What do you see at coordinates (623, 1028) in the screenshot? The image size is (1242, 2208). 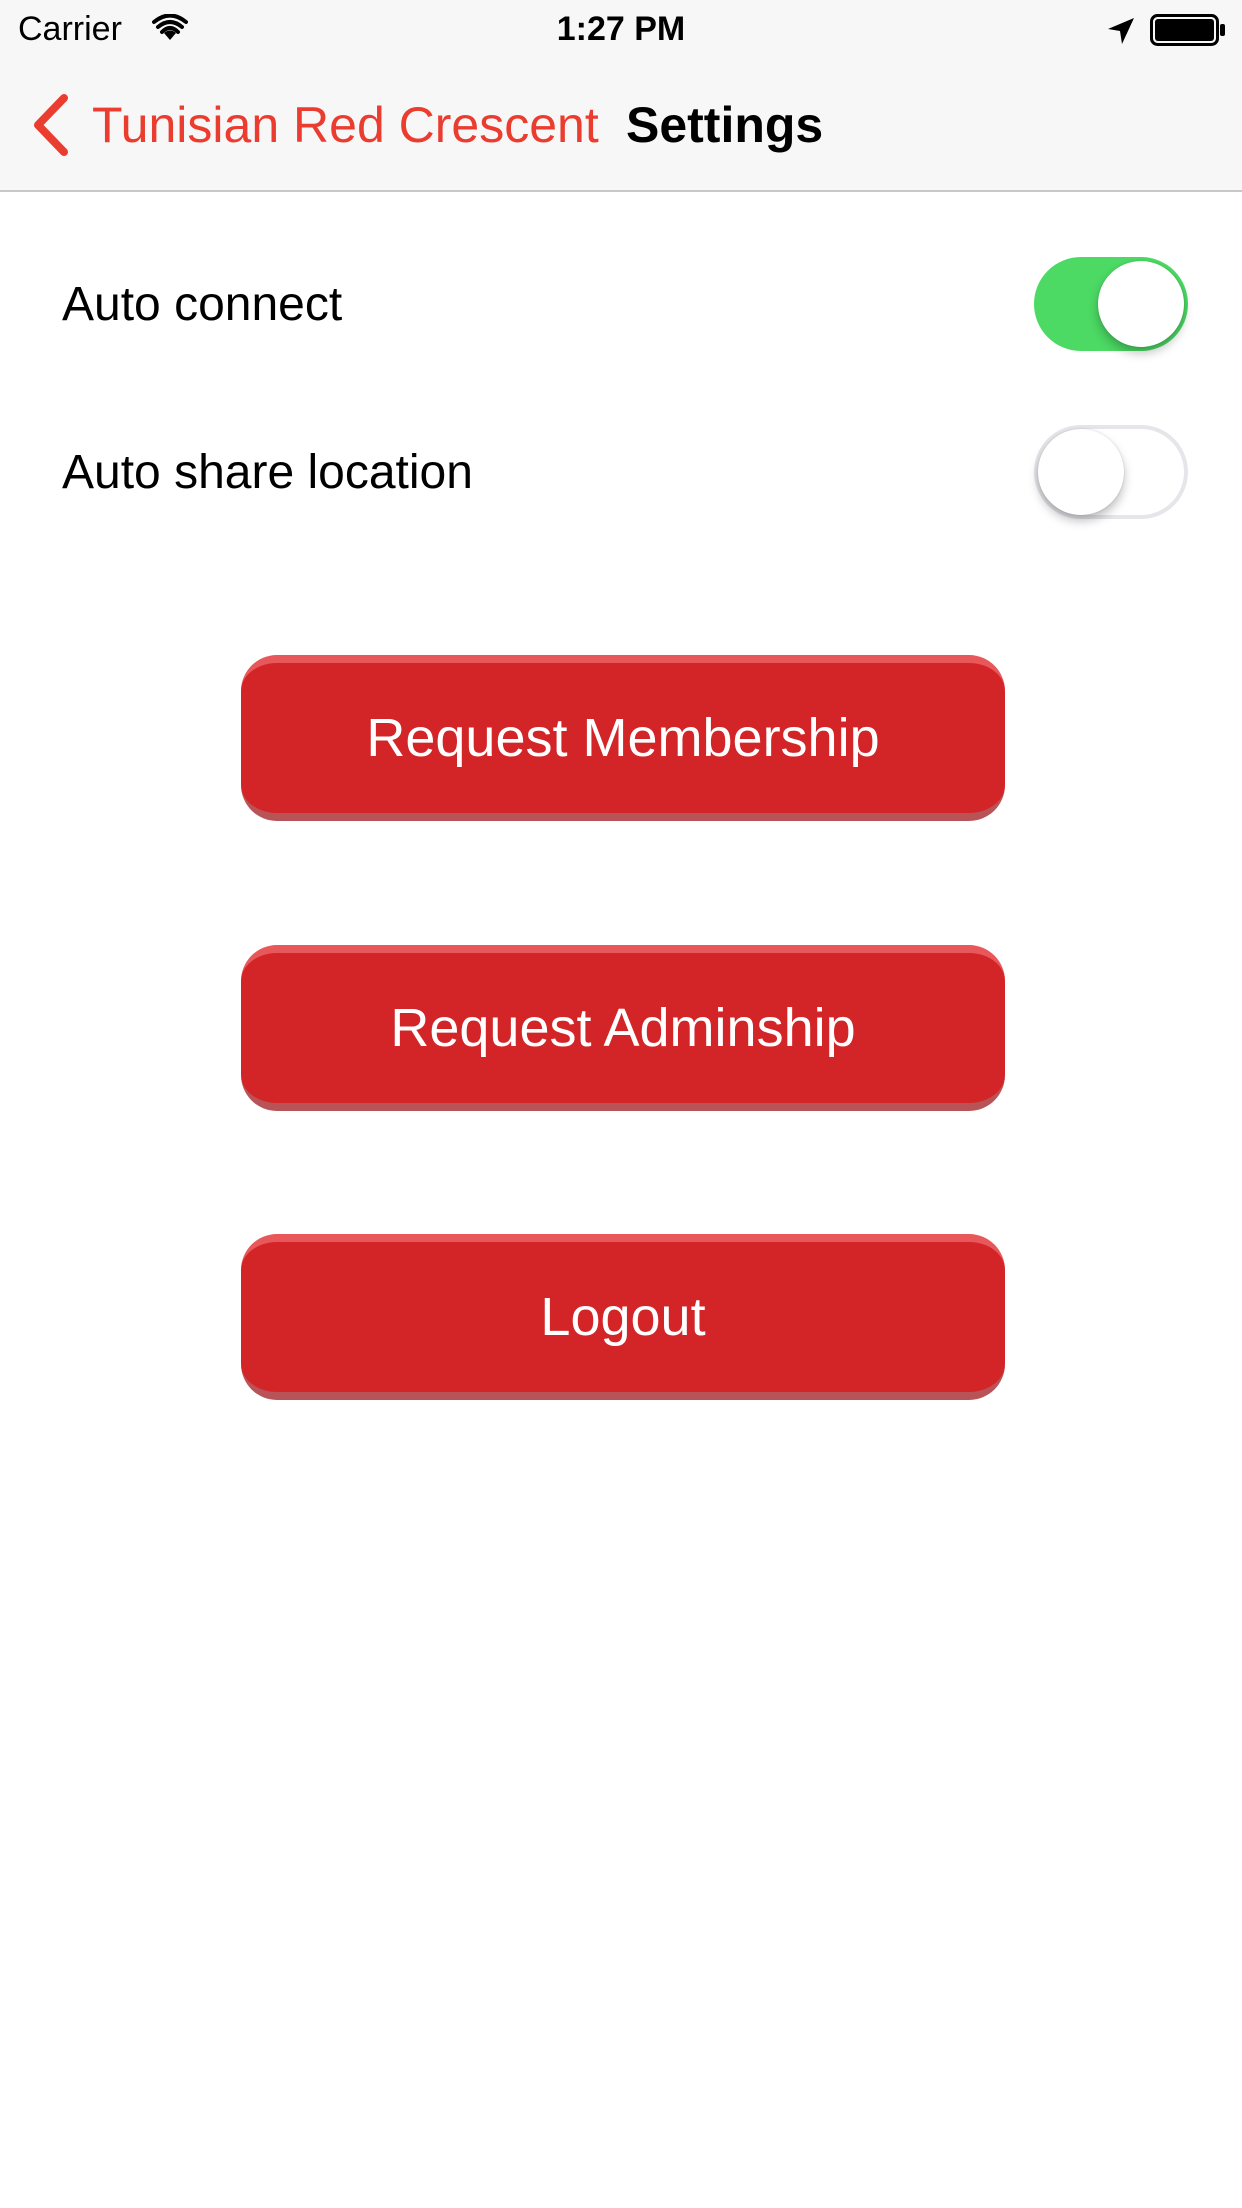 I see `request-adminship-button: Request Adminship` at bounding box center [623, 1028].